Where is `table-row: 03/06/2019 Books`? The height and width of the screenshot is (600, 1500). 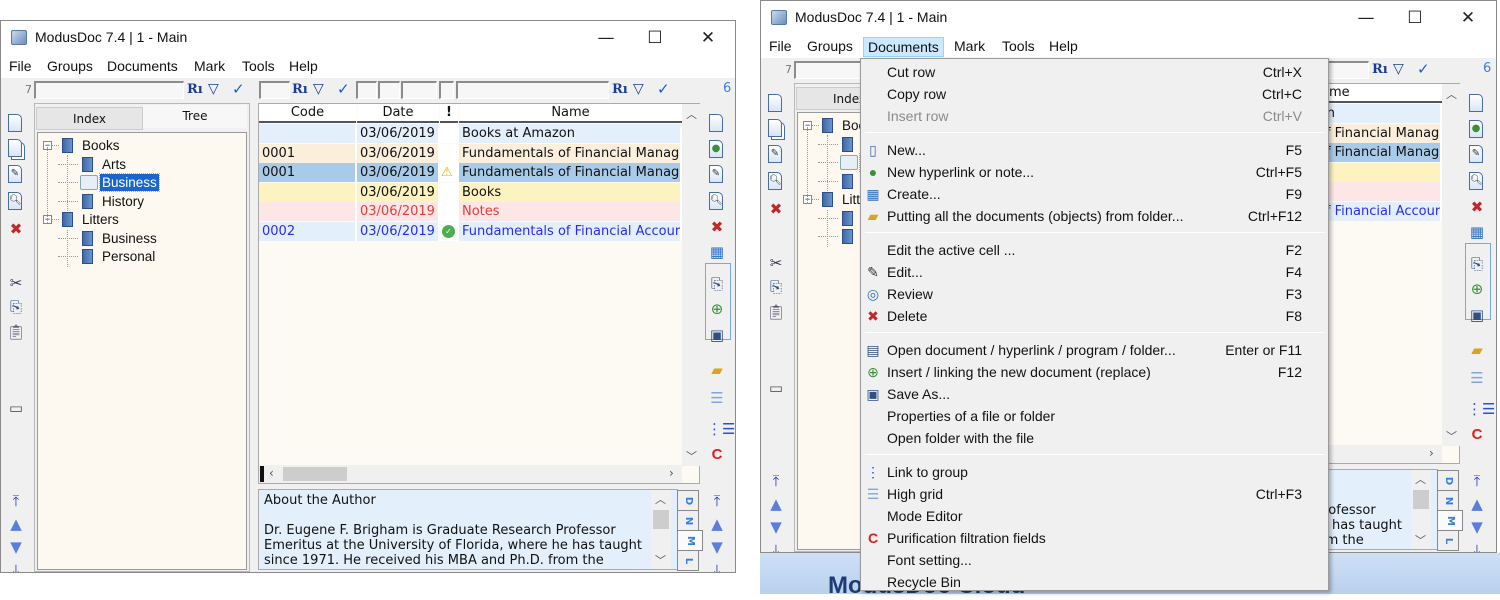 table-row: 03/06/2019 Books is located at coordinates (470, 192).